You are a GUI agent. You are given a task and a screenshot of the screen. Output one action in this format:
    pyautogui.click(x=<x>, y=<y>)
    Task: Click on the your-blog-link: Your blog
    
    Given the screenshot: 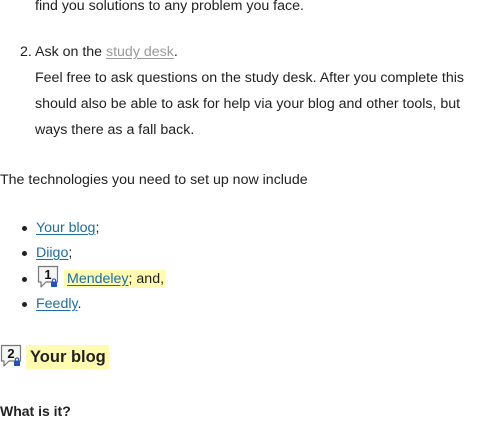 What is the action you would take?
    pyautogui.click(x=65, y=228)
    